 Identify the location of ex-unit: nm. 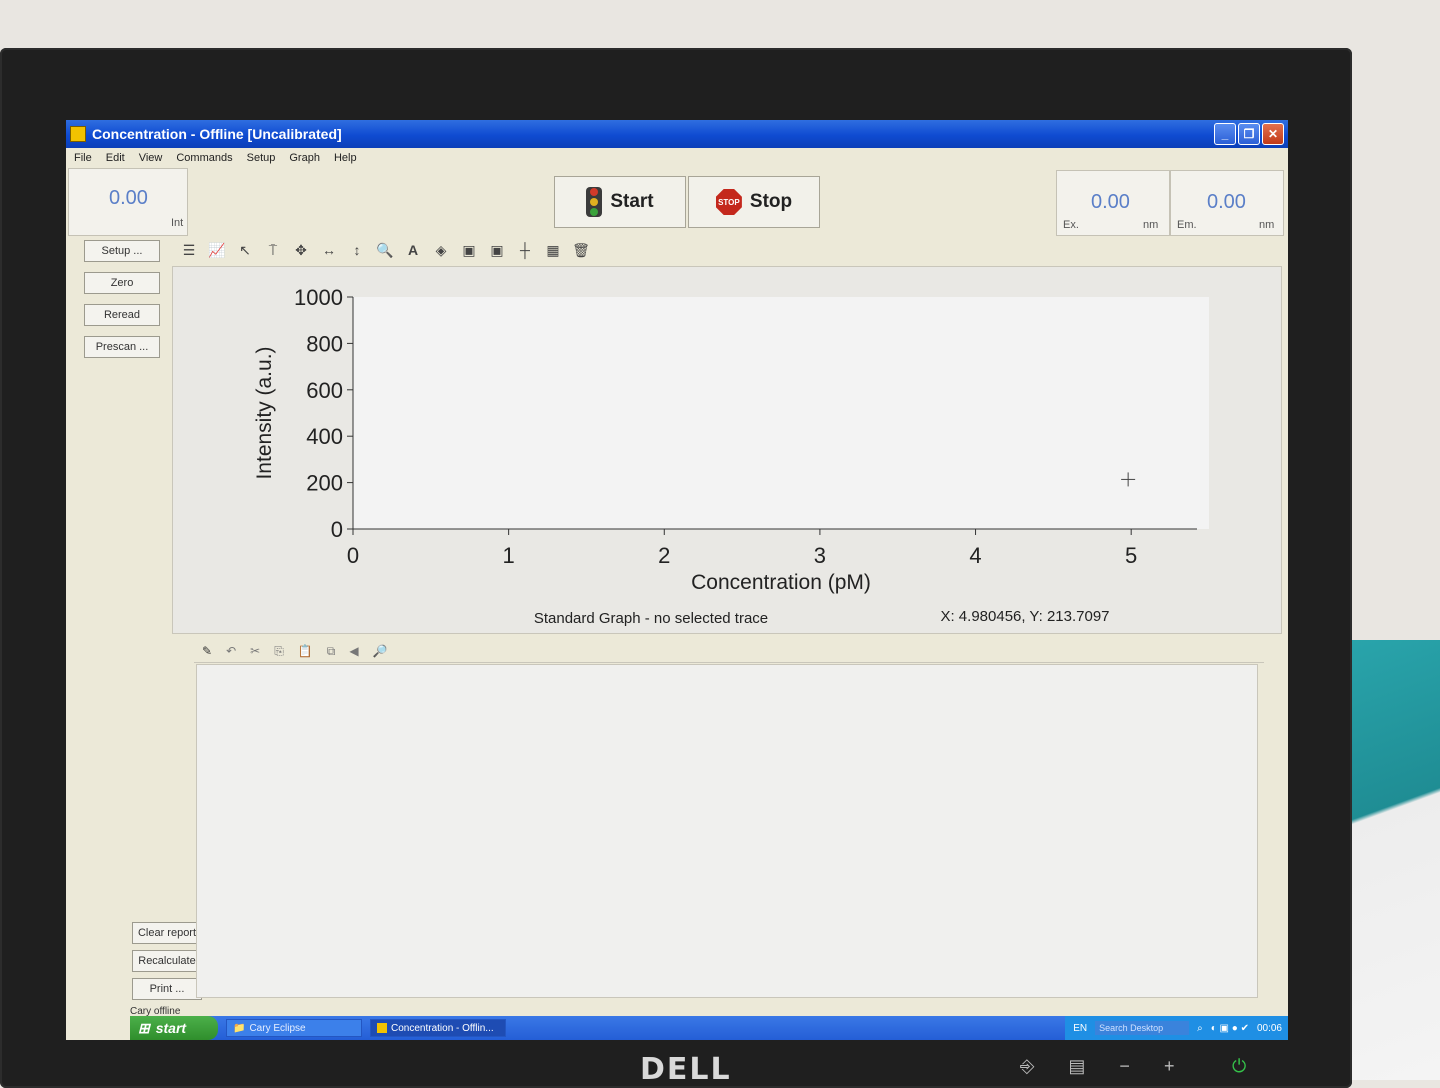
(1151, 225).